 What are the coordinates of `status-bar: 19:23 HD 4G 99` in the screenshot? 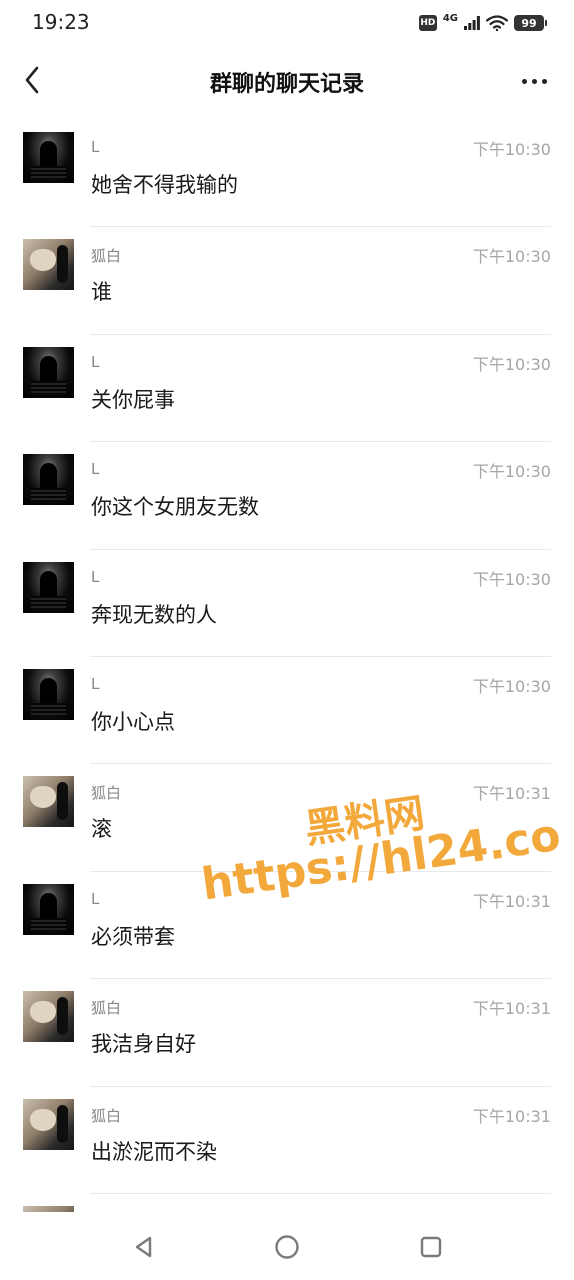 It's located at (287, 22).